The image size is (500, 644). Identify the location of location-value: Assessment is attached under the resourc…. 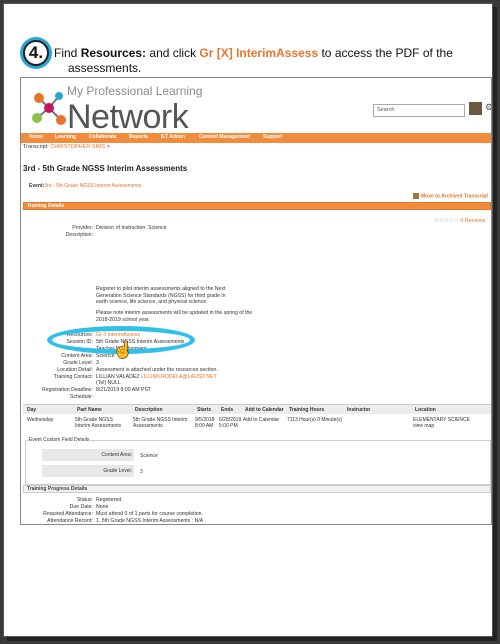
(157, 370).